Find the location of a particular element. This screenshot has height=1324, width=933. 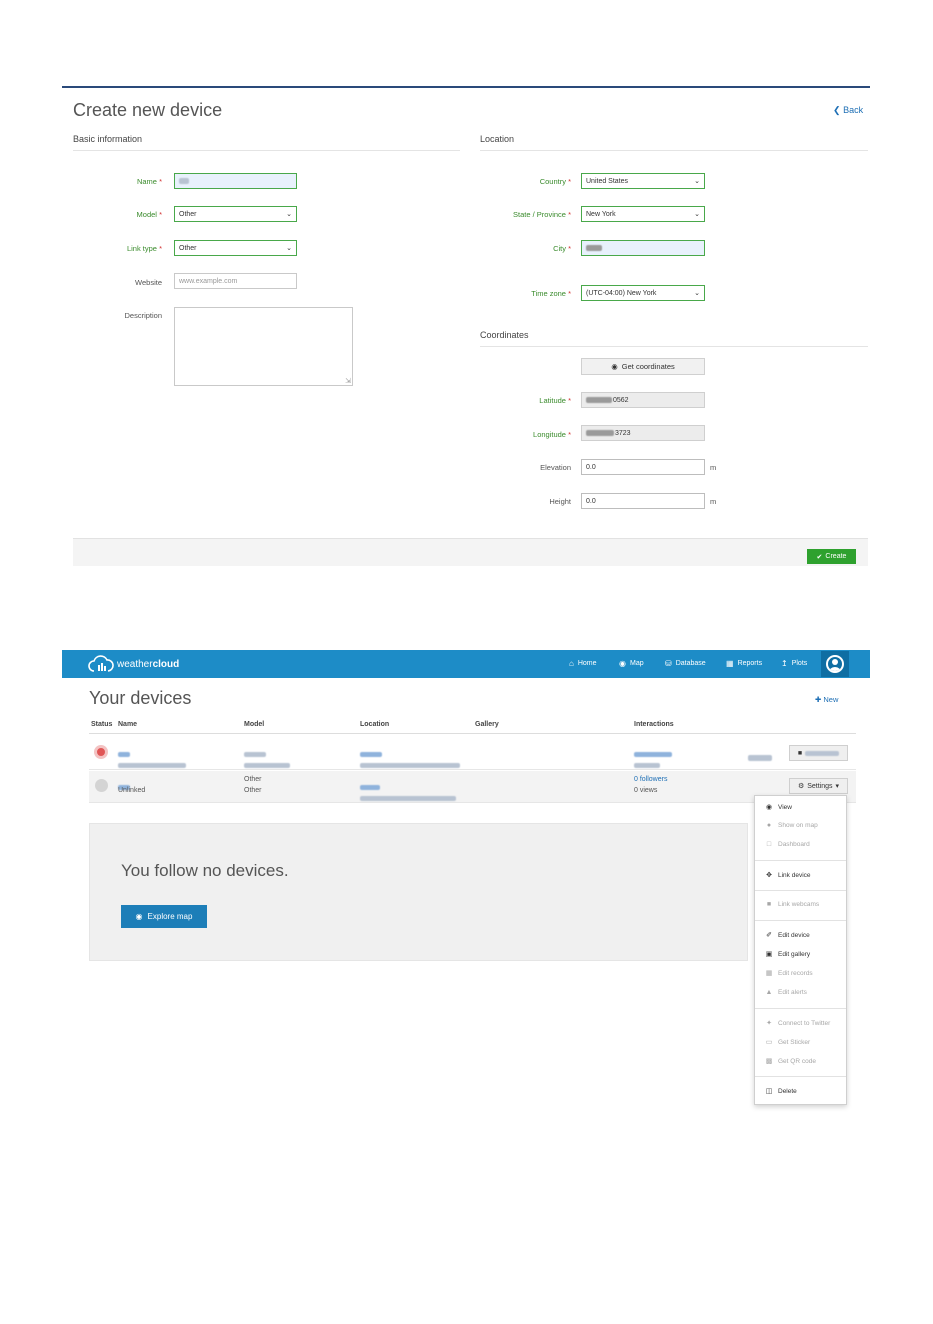

menu-item-edit-gallery: ▣ Edit gallery is located at coordinates (787, 954).